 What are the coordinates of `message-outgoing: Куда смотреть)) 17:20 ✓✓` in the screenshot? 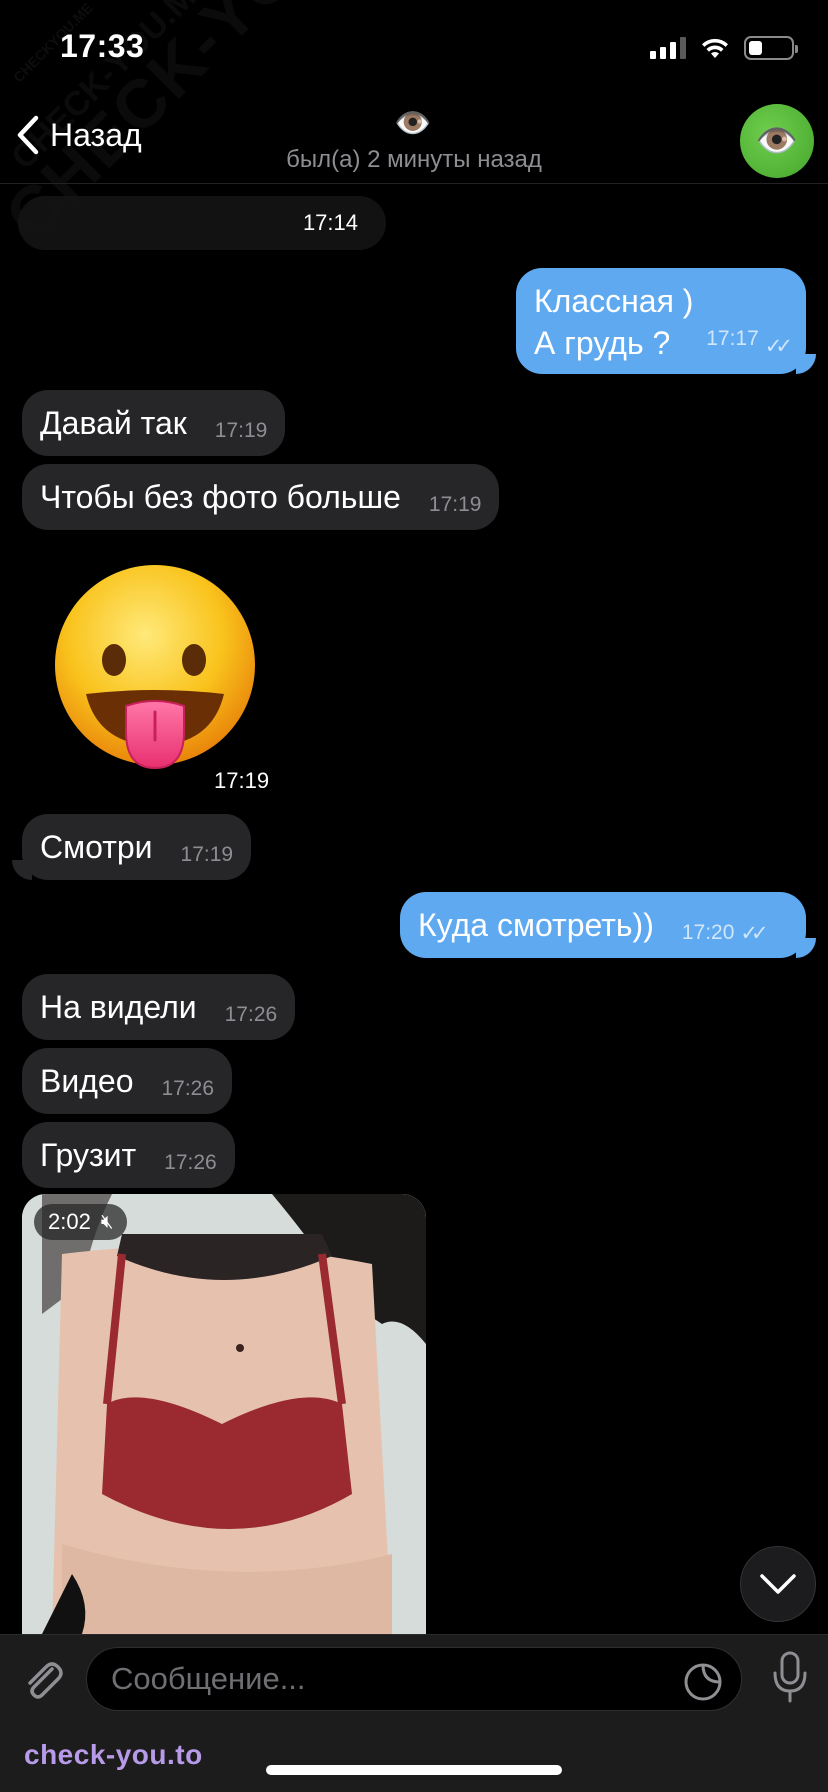 It's located at (603, 925).